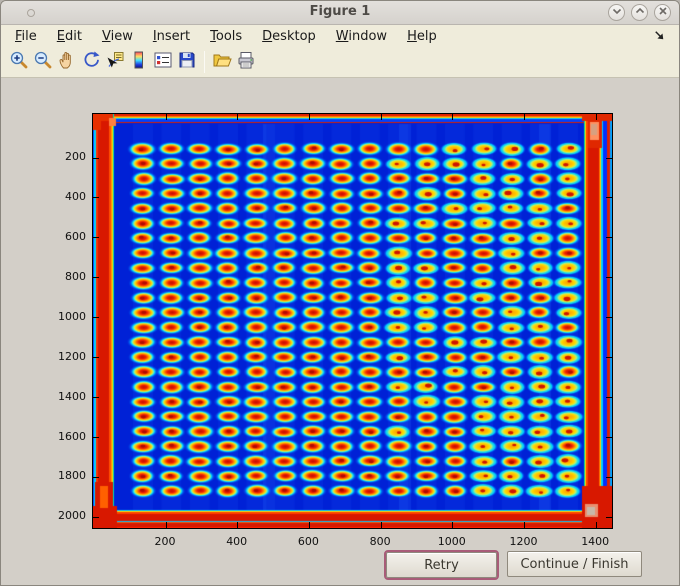 This screenshot has width=680, height=586. I want to click on insert-colorbar-button, so click(139, 62).